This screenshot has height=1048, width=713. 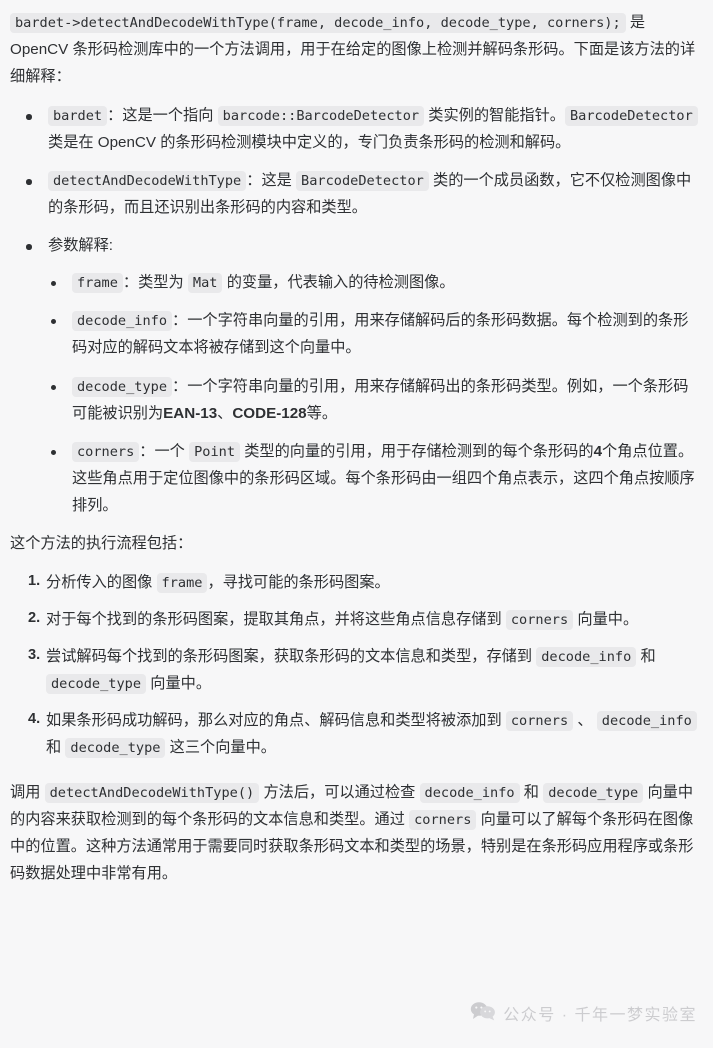 I want to click on list-item: frame ：类型为 Mat 的变量，代表输入的待检测图像。, so click(x=375, y=282).